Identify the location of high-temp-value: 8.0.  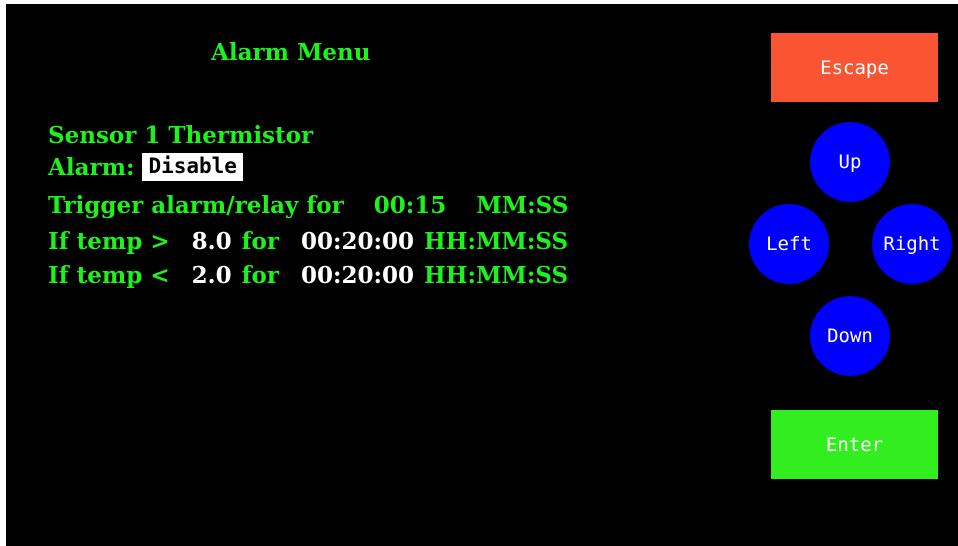
(212, 241).